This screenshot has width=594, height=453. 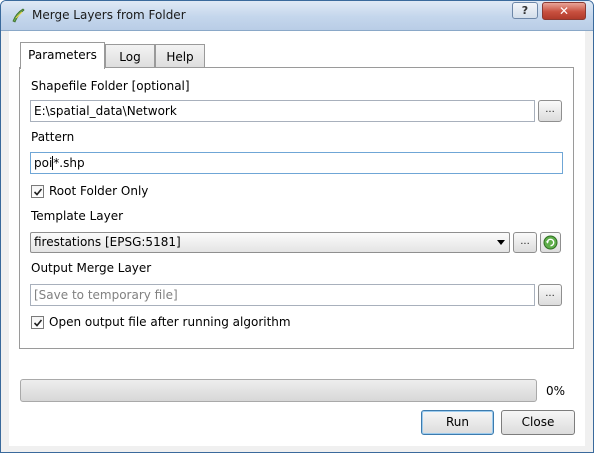 What do you see at coordinates (53, 137) in the screenshot?
I see `pattern-label: Pattern` at bounding box center [53, 137].